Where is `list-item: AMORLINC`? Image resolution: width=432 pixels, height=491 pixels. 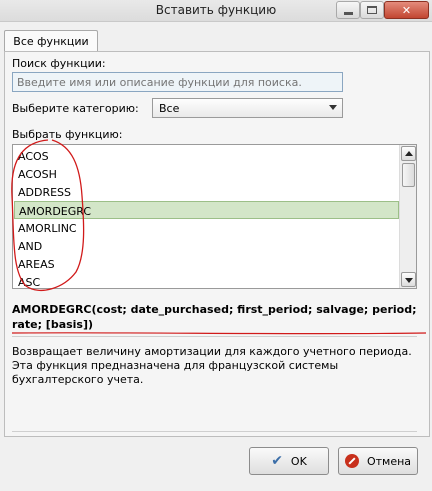
list-item: AMORLINC is located at coordinates (206, 228).